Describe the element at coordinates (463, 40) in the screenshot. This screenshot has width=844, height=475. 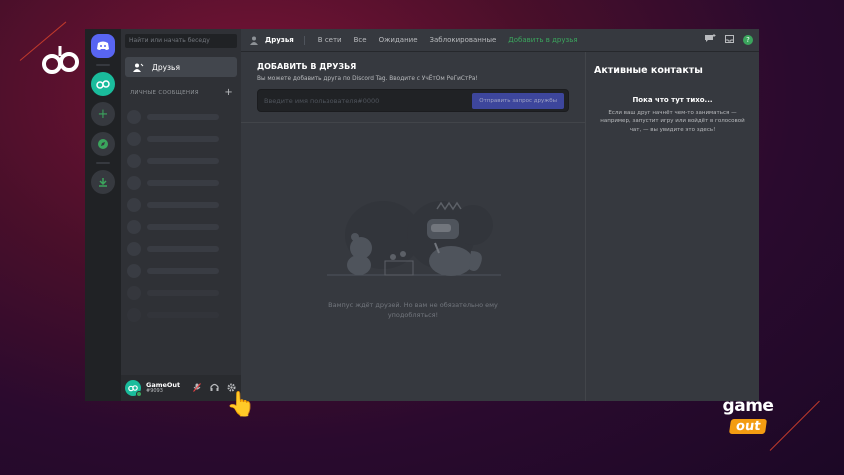
I see `tab-blocked: Заблокированные` at that location.